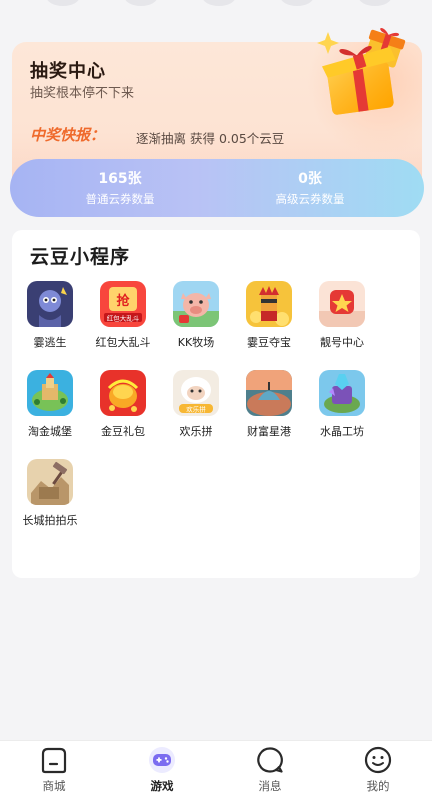  Describe the element at coordinates (50, 342) in the screenshot. I see `app-name: 霎逃生` at that location.